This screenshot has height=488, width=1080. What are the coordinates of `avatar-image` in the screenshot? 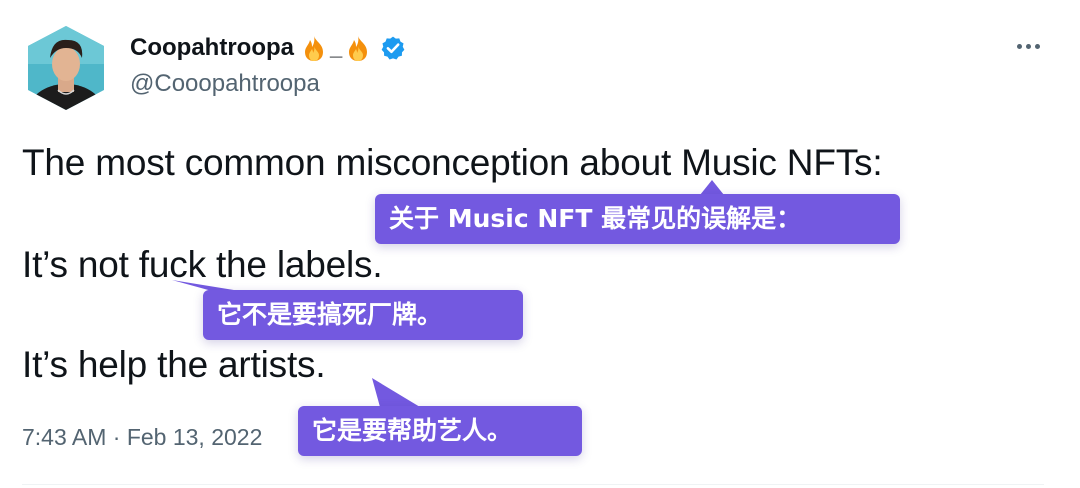 It's located at (66, 68).